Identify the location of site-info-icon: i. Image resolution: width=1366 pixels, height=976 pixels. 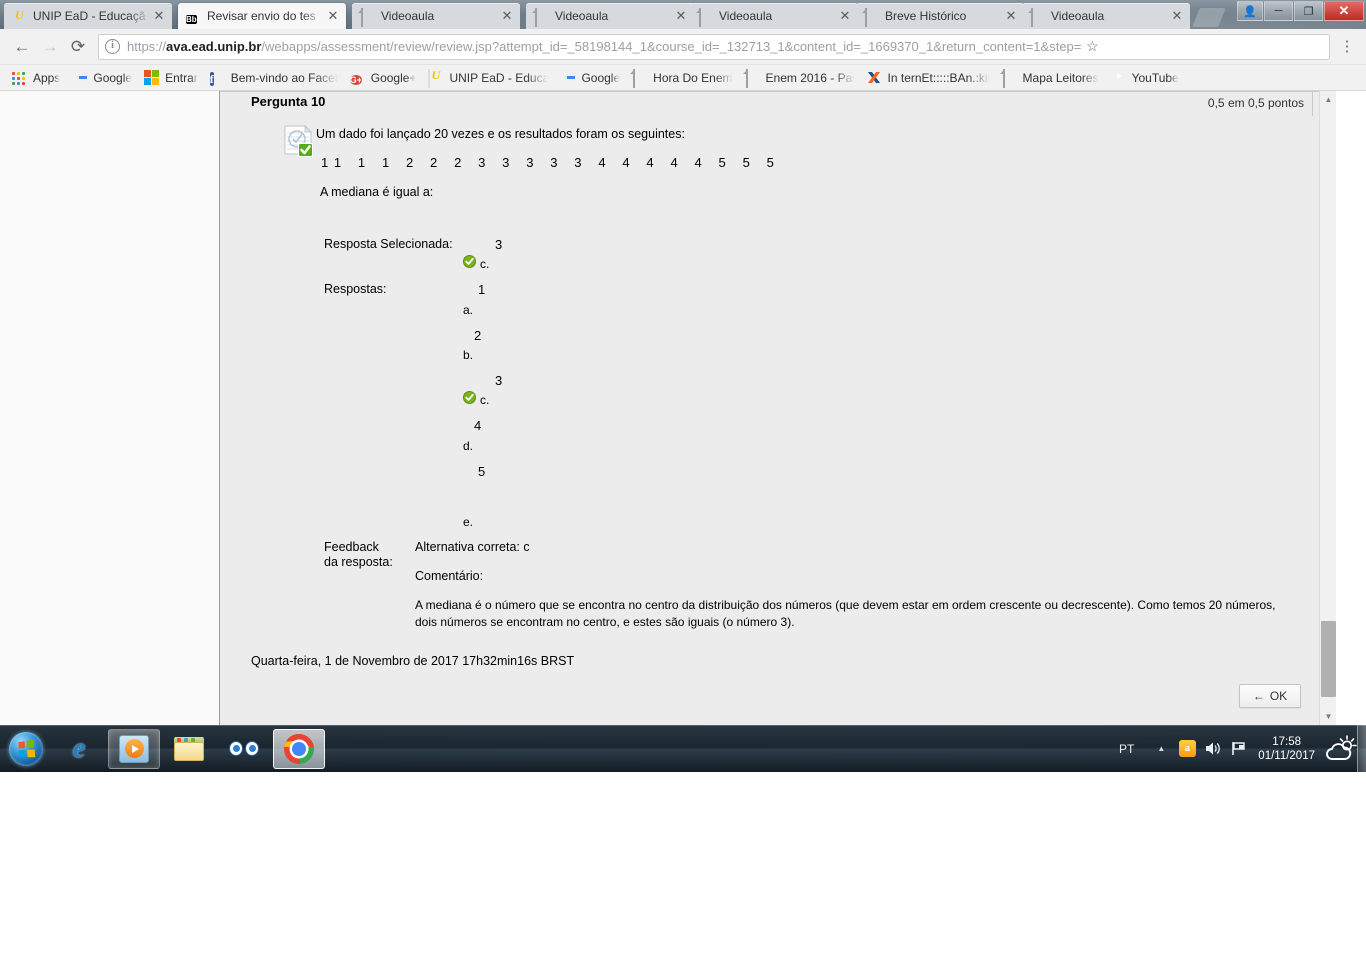
(112, 46).